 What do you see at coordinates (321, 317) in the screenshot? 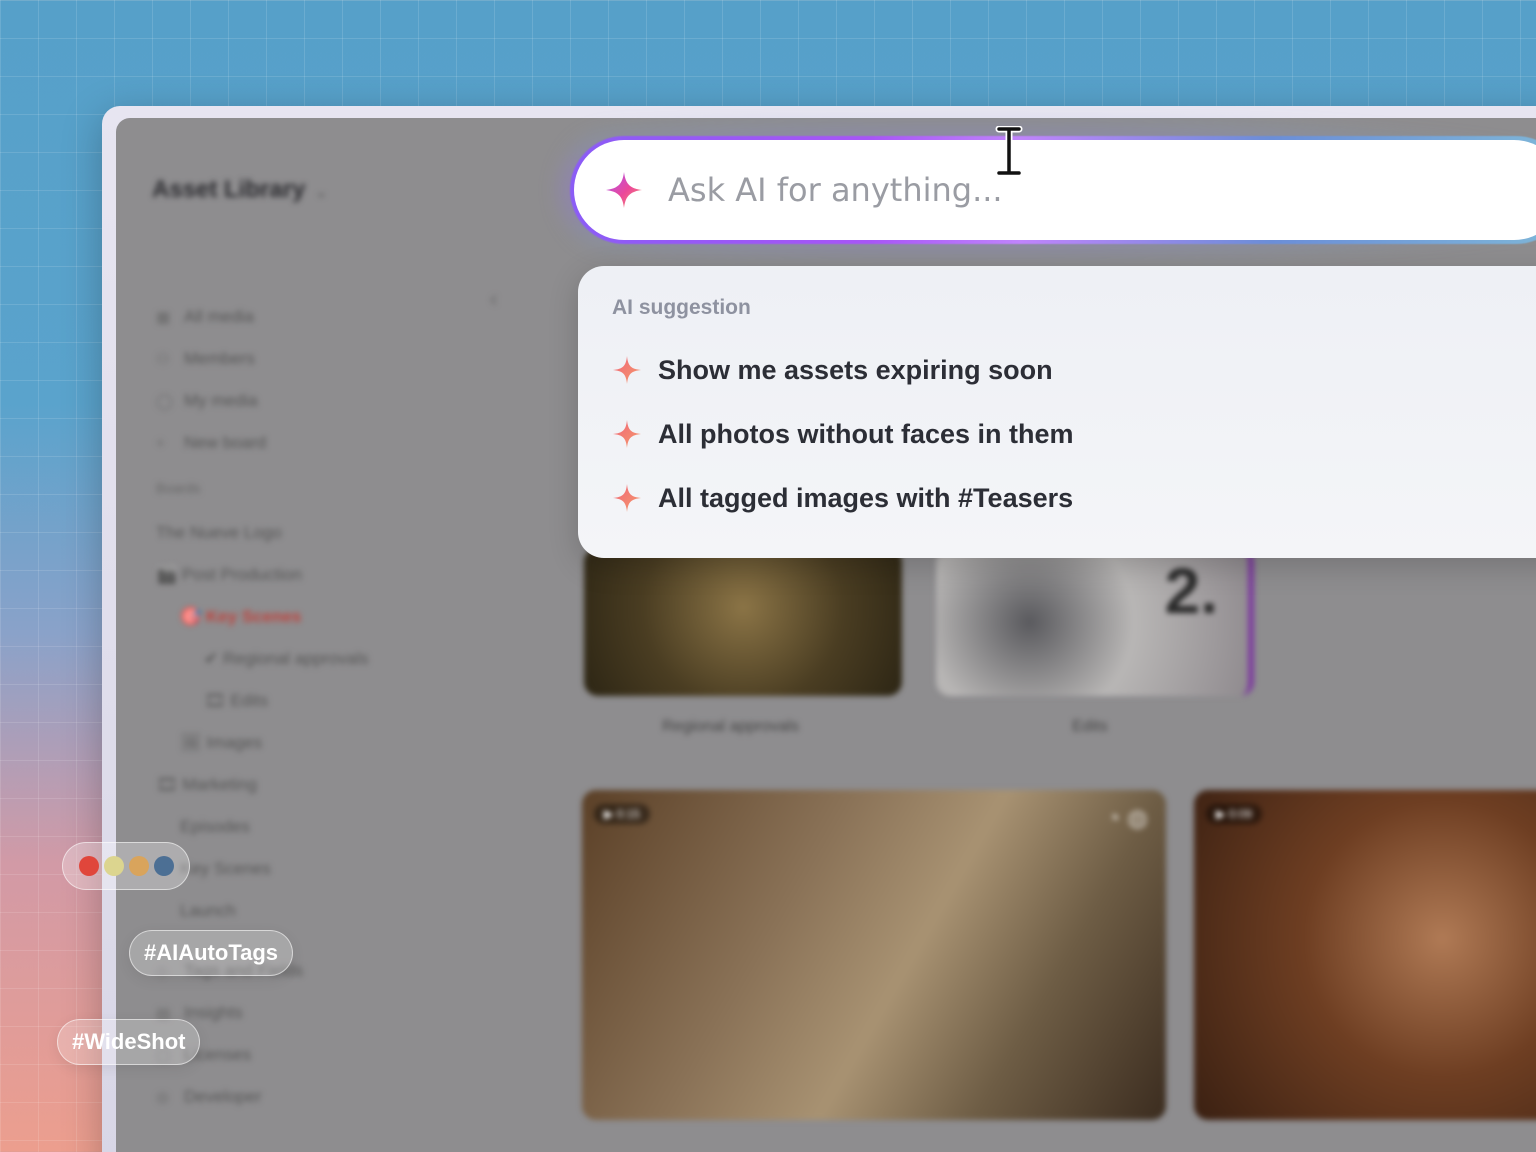
I see `sidebar-item-all-media: ▦ All media` at bounding box center [321, 317].